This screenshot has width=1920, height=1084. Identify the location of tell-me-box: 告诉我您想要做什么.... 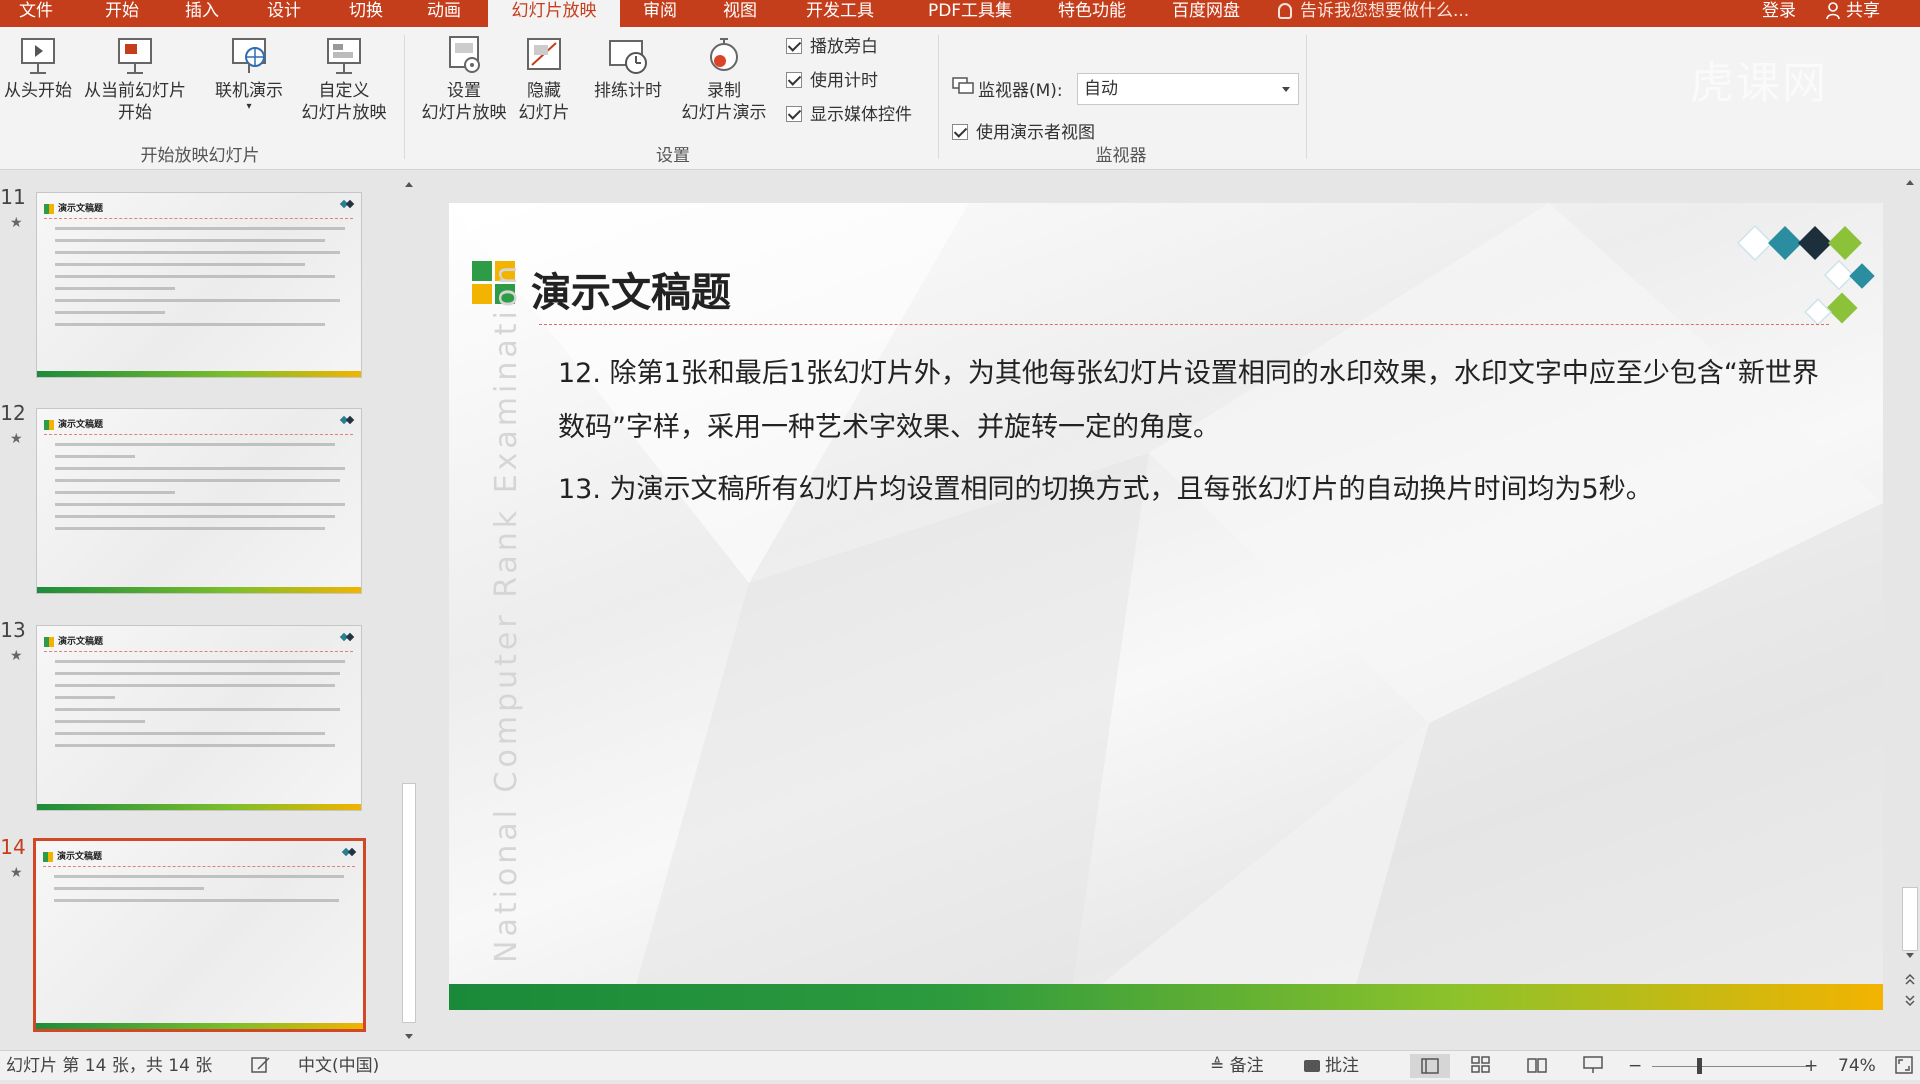
(1373, 13).